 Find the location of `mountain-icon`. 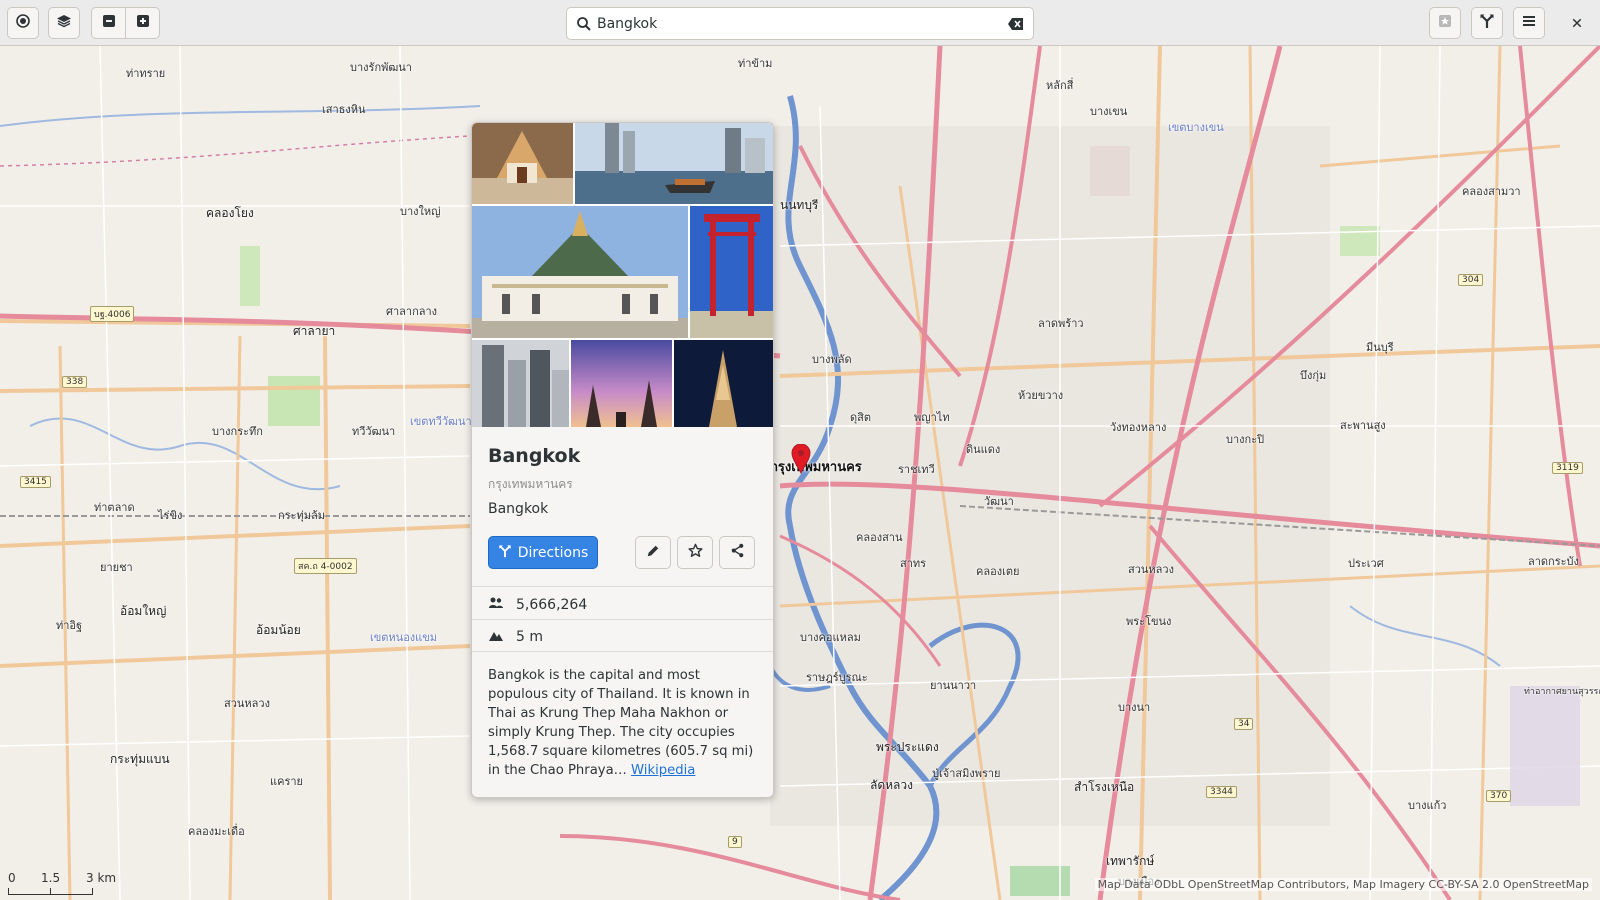

mountain-icon is located at coordinates (496, 637).